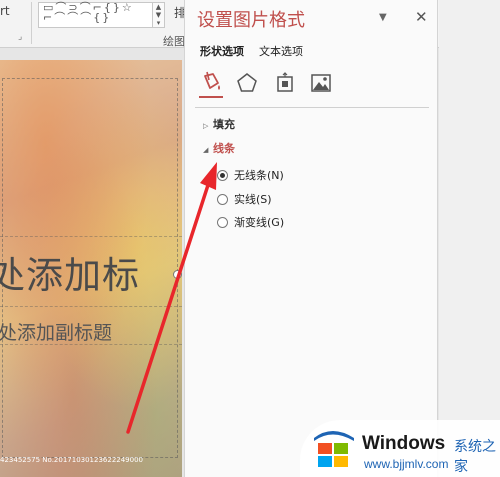 This screenshot has width=500, height=477. What do you see at coordinates (406, 464) in the screenshot?
I see `site-url: www.bjjmlv.com` at bounding box center [406, 464].